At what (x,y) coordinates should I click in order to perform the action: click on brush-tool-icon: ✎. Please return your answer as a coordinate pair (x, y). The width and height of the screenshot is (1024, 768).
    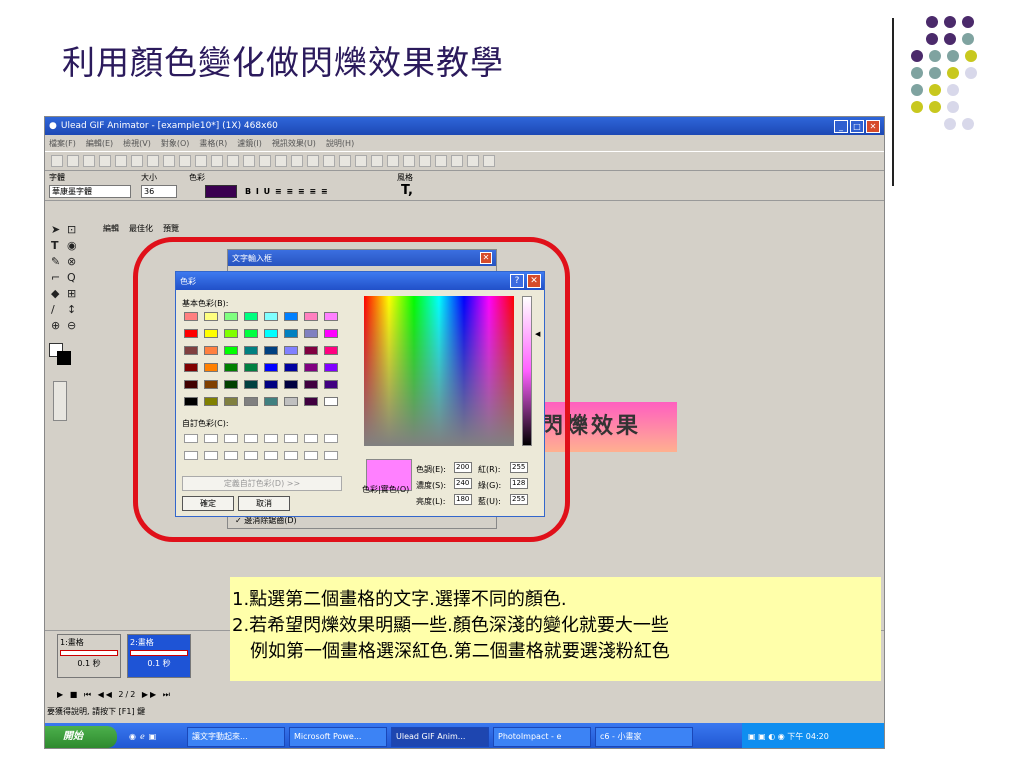
    Looking at the image, I should click on (55, 261).